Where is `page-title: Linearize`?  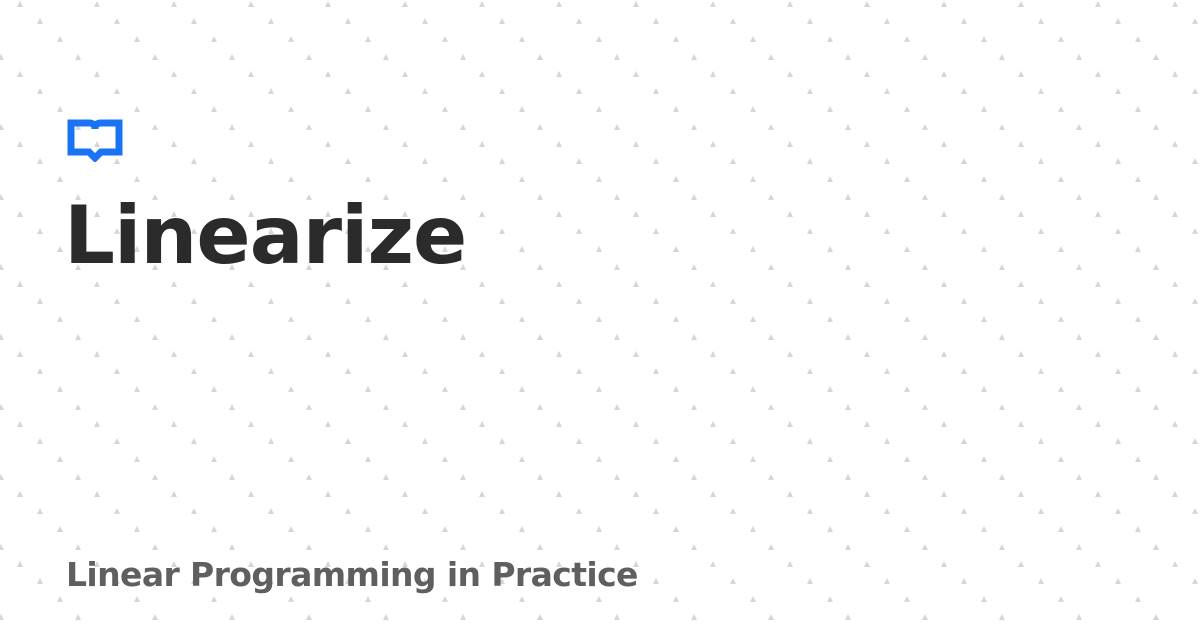 page-title: Linearize is located at coordinates (265, 235).